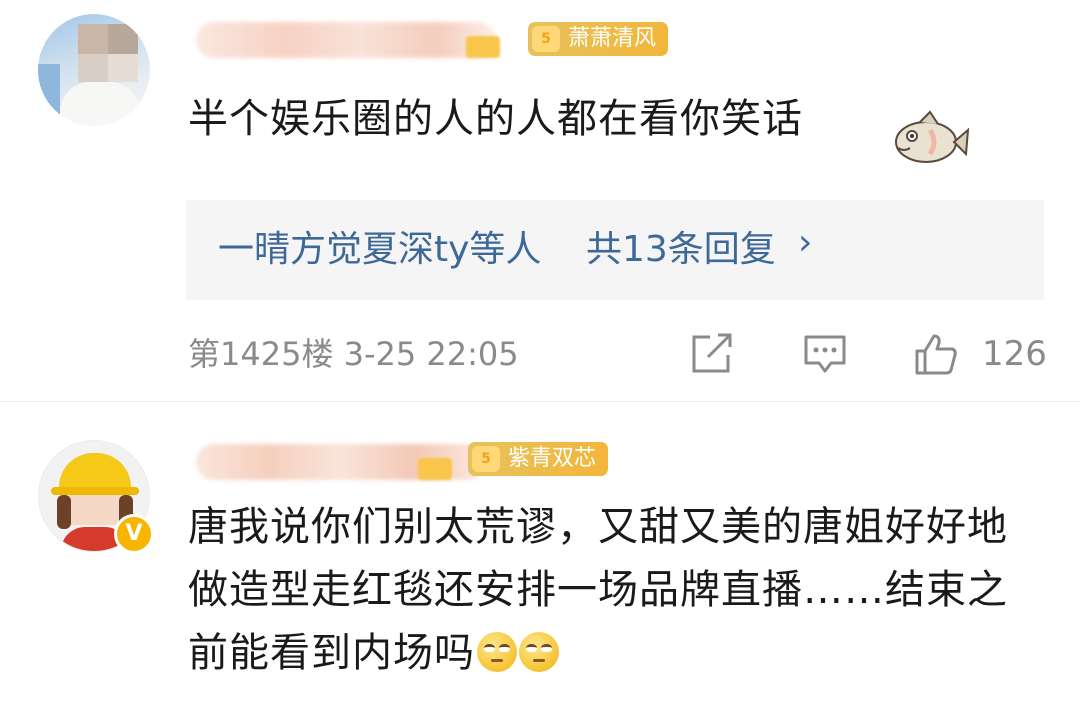 Image resolution: width=1080 pixels, height=703 pixels. What do you see at coordinates (134, 534) in the screenshot?
I see `verified-badge-icon: V` at bounding box center [134, 534].